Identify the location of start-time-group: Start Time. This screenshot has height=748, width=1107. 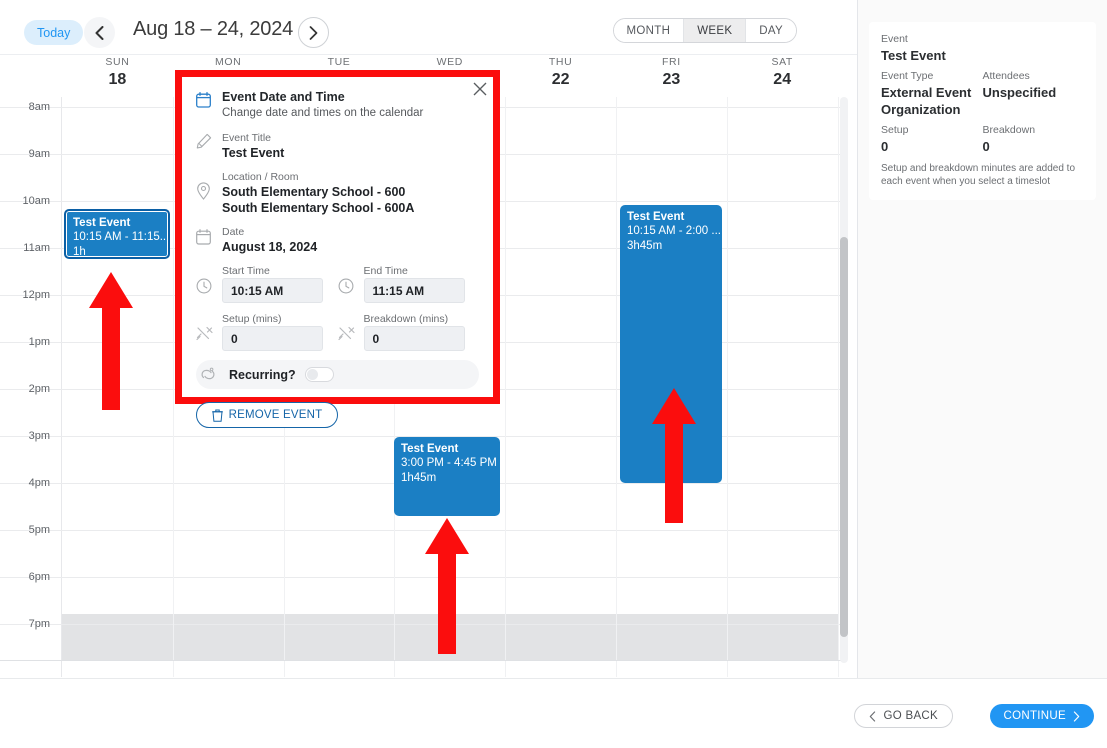
(267, 283).